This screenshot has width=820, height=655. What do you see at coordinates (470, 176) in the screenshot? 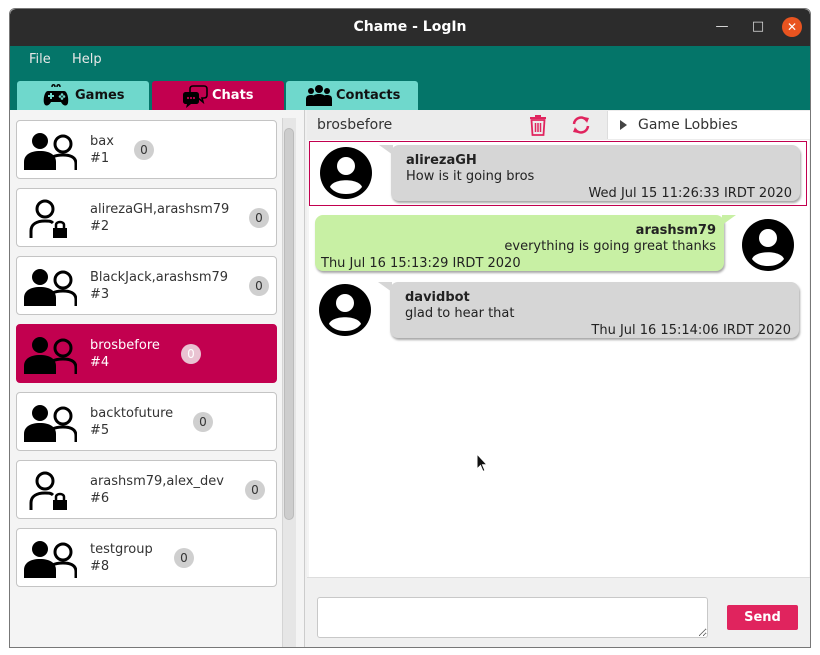
I see `message-text: How is it going bros` at bounding box center [470, 176].